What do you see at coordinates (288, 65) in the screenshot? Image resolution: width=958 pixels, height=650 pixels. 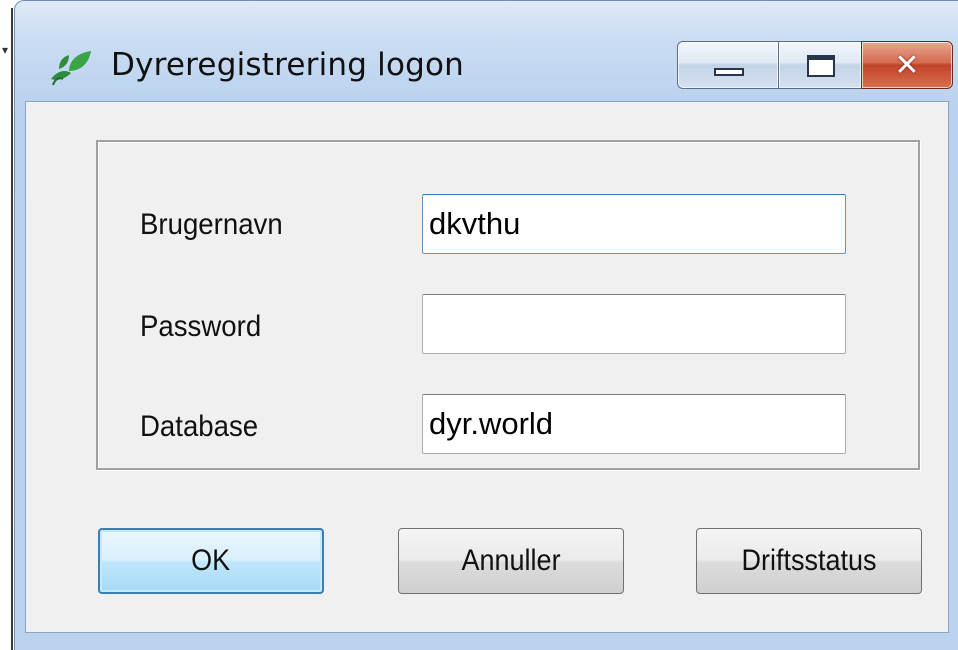 I see `window-title: Dyreregistrering logon` at bounding box center [288, 65].